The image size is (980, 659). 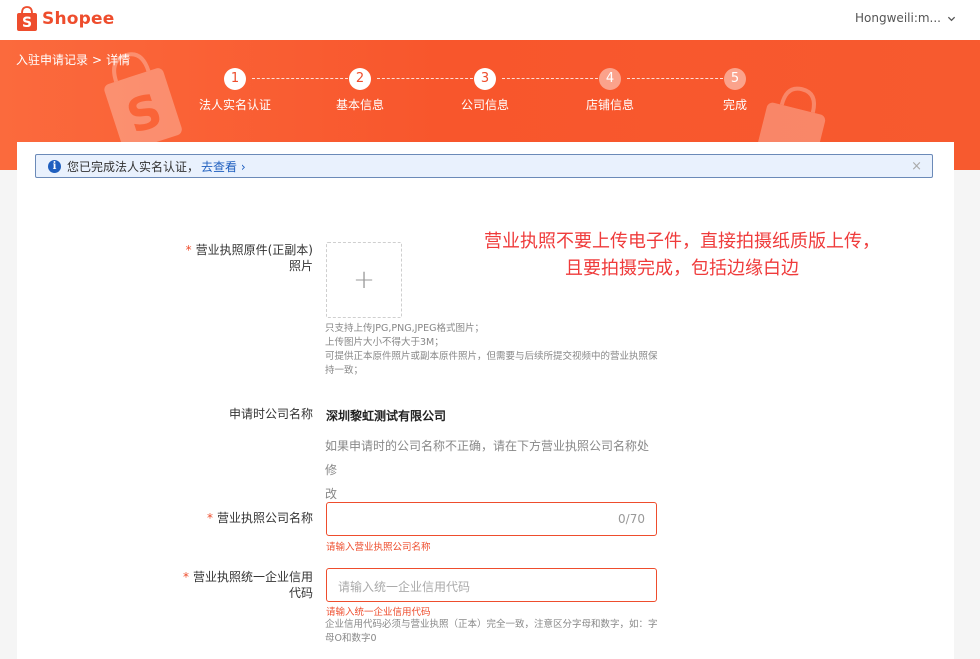 I want to click on view-link: 去查看 ›, so click(x=223, y=166).